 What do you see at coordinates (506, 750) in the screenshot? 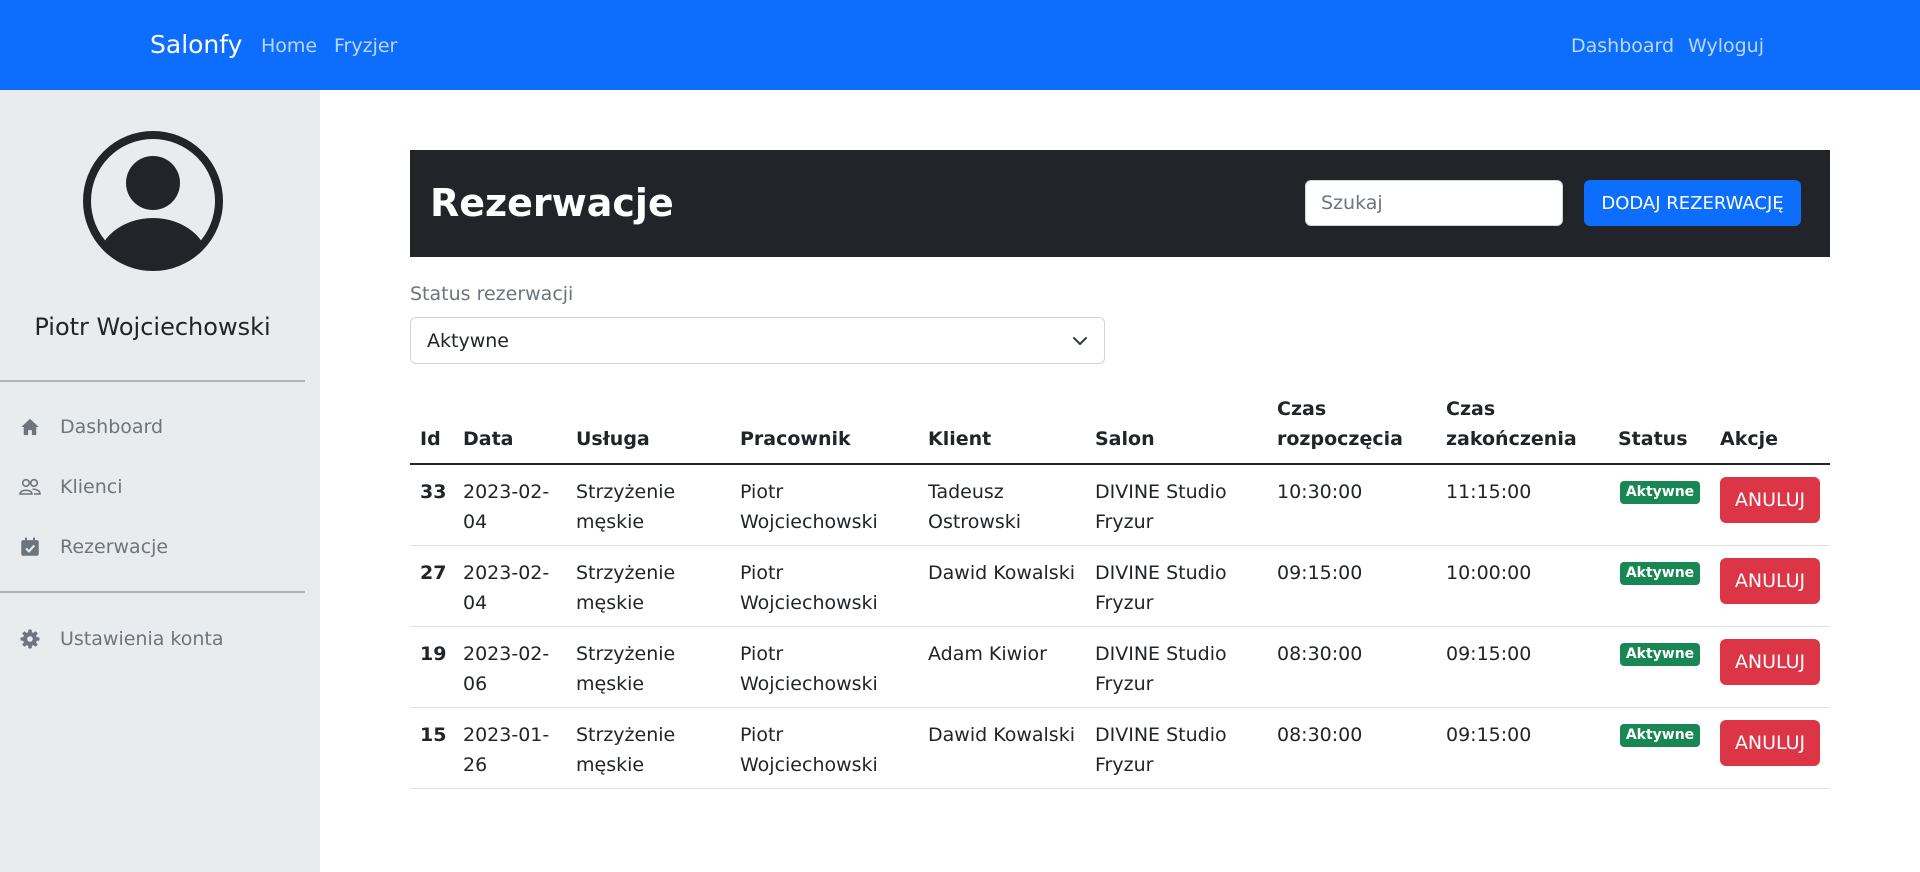
I see `cell-date: 2023-01- 26` at bounding box center [506, 750].